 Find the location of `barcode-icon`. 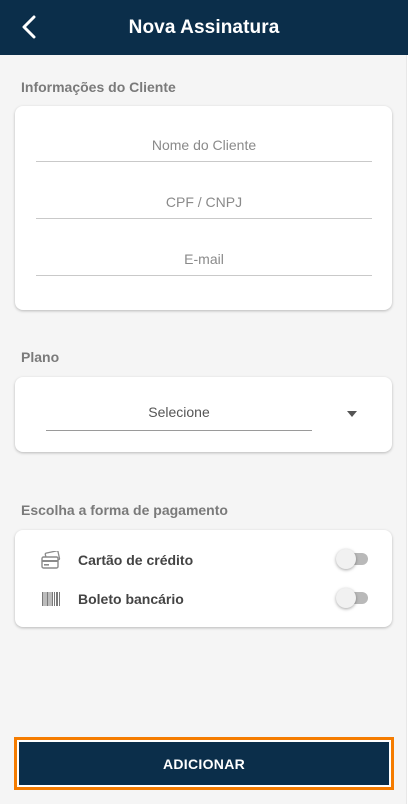

barcode-icon is located at coordinates (51, 599).